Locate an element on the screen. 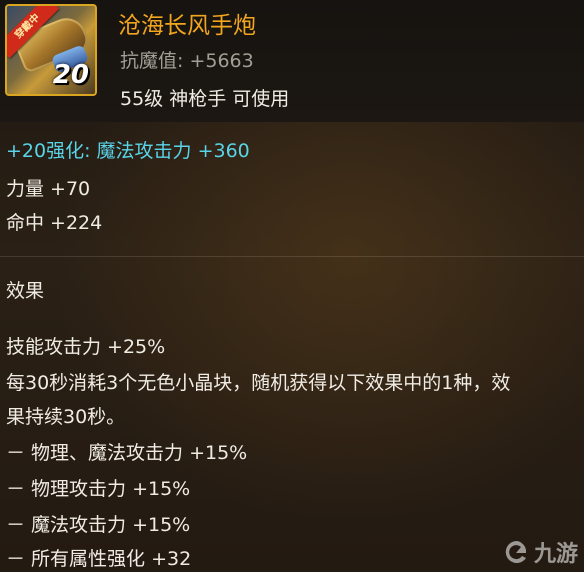  effect-line: － 魔法攻击力 +15% is located at coordinates (98, 525).